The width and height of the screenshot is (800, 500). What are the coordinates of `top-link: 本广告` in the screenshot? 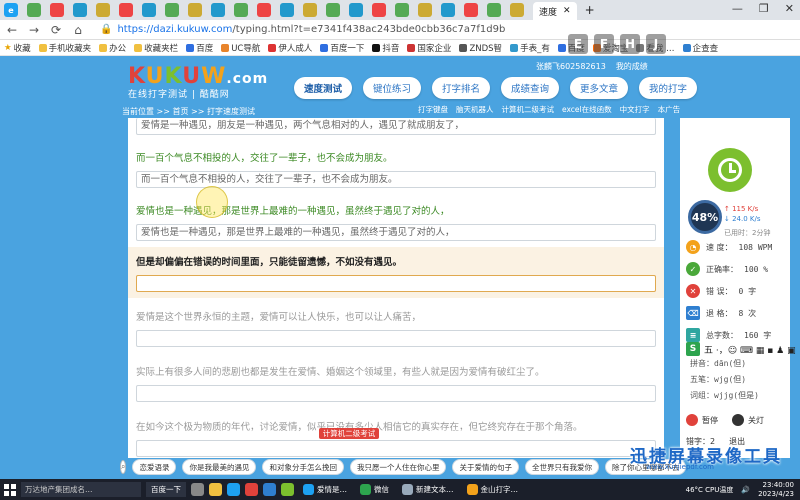 It's located at (669, 109).